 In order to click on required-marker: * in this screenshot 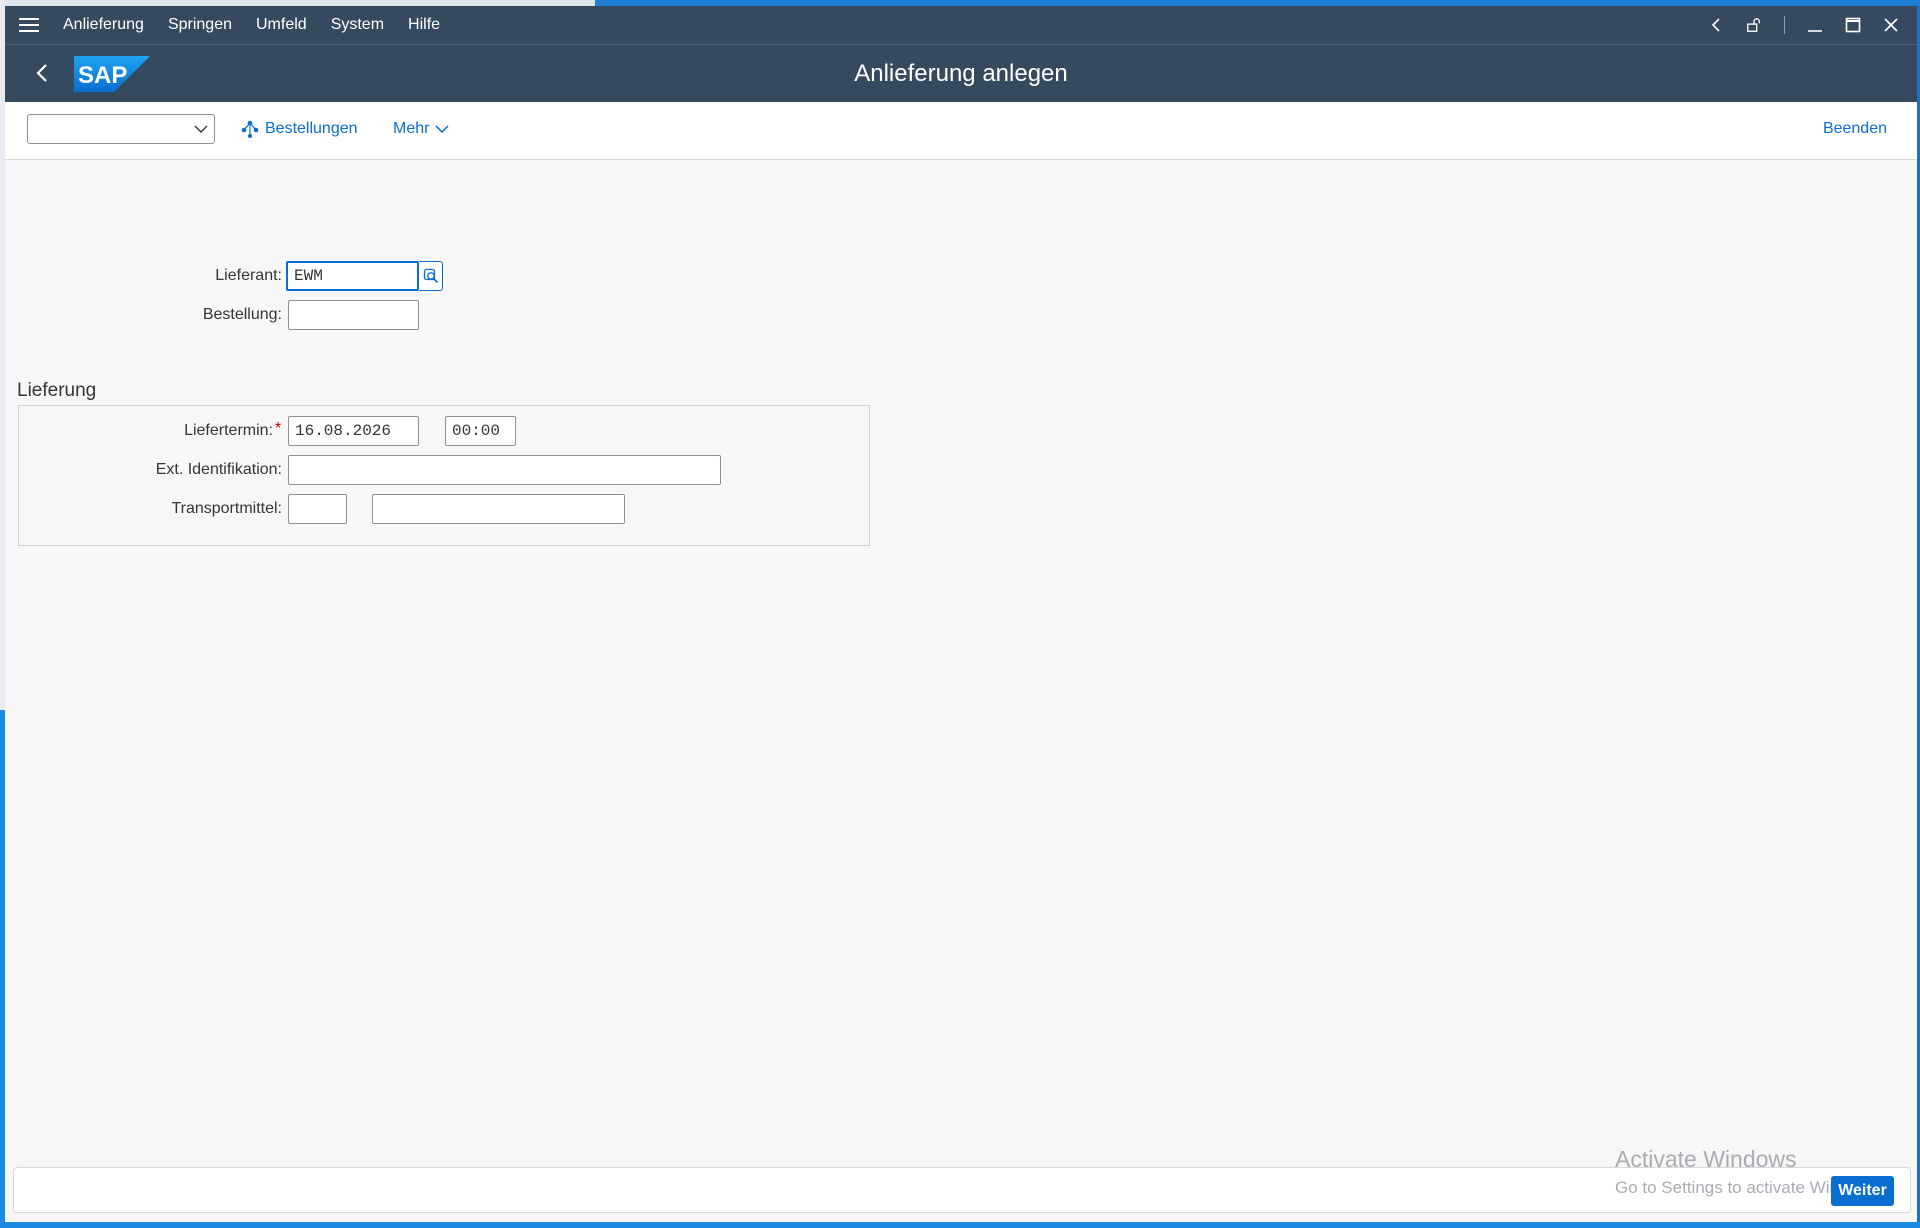, I will do `click(278, 428)`.